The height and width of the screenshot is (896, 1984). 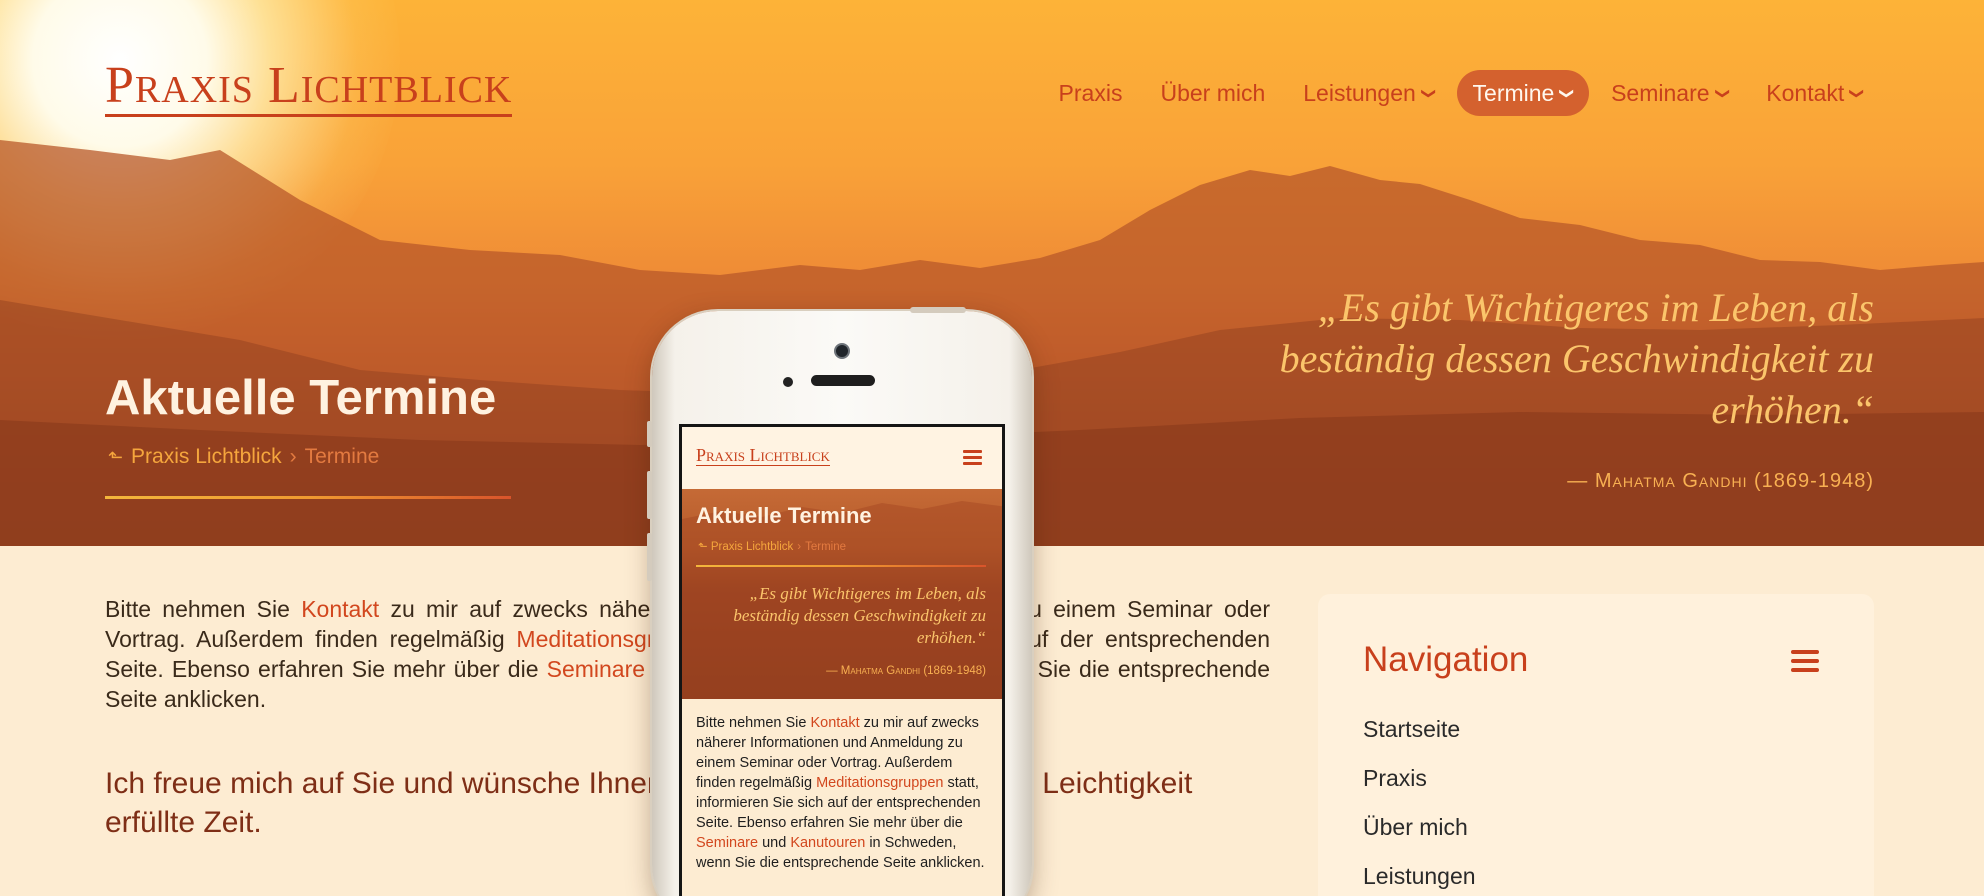 What do you see at coordinates (753, 723) in the screenshot?
I see `mobile-intro-text: Bitte nehmen Sie` at bounding box center [753, 723].